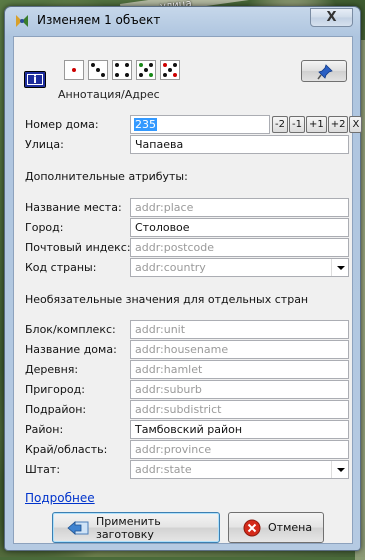 This screenshot has width=365, height=560. I want to click on dice-four-icon, so click(122, 70).